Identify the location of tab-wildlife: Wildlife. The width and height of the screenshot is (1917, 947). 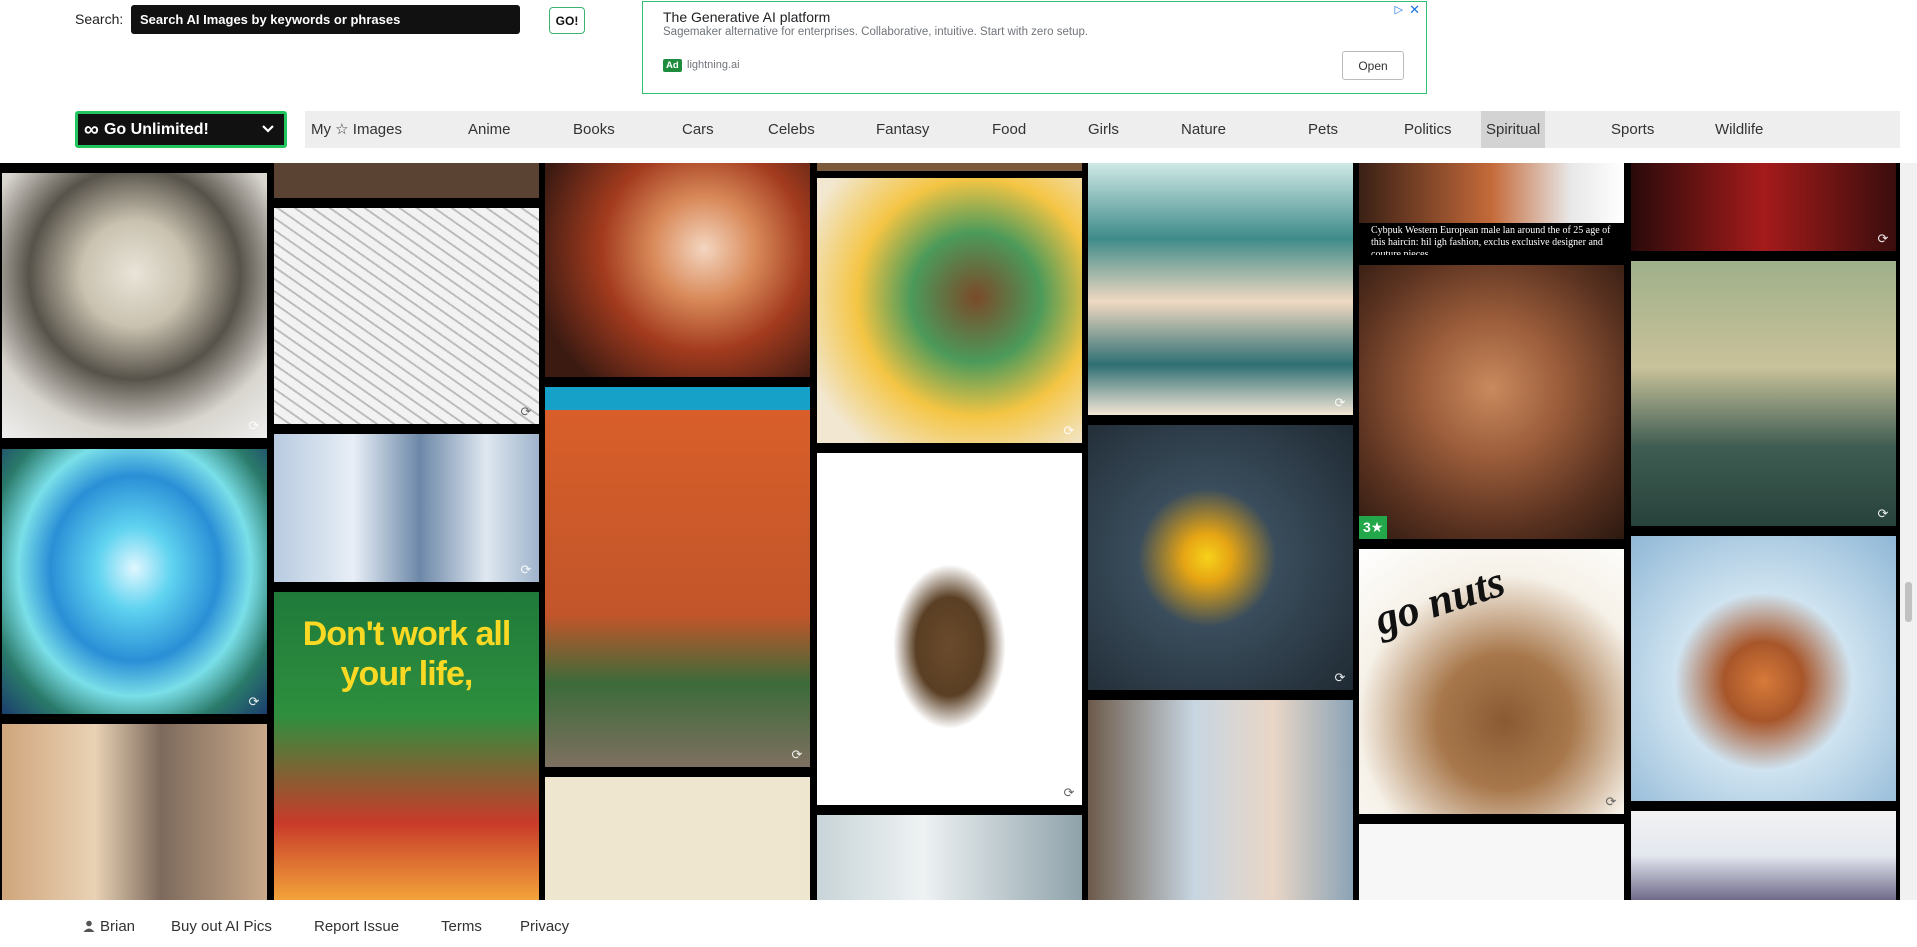
(1739, 129).